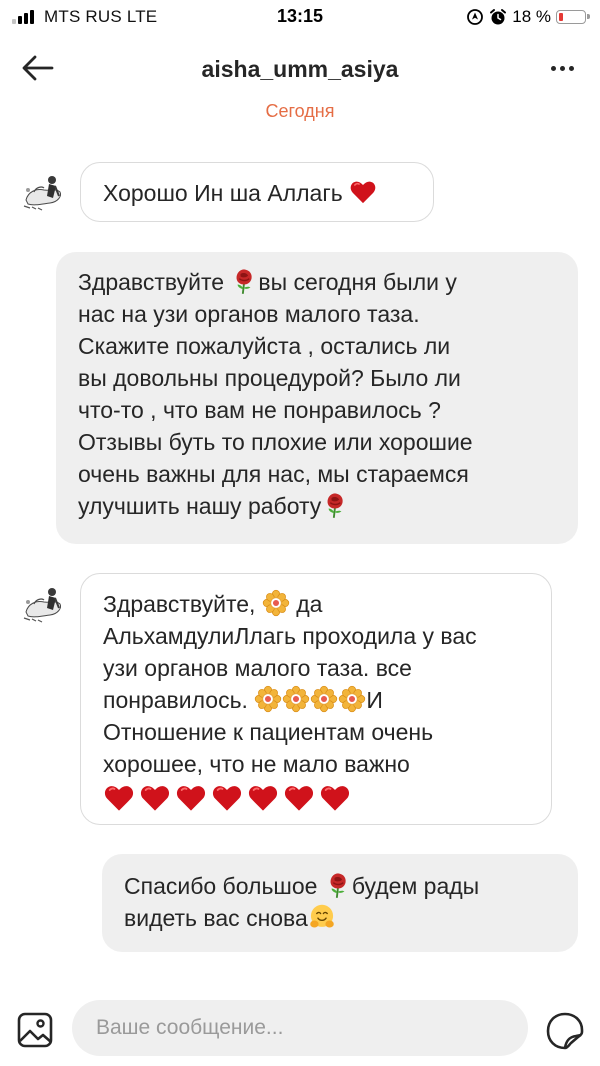  Describe the element at coordinates (267, 281) in the screenshot. I see `message-line: Здравствуйте вы сегодня были у` at that location.